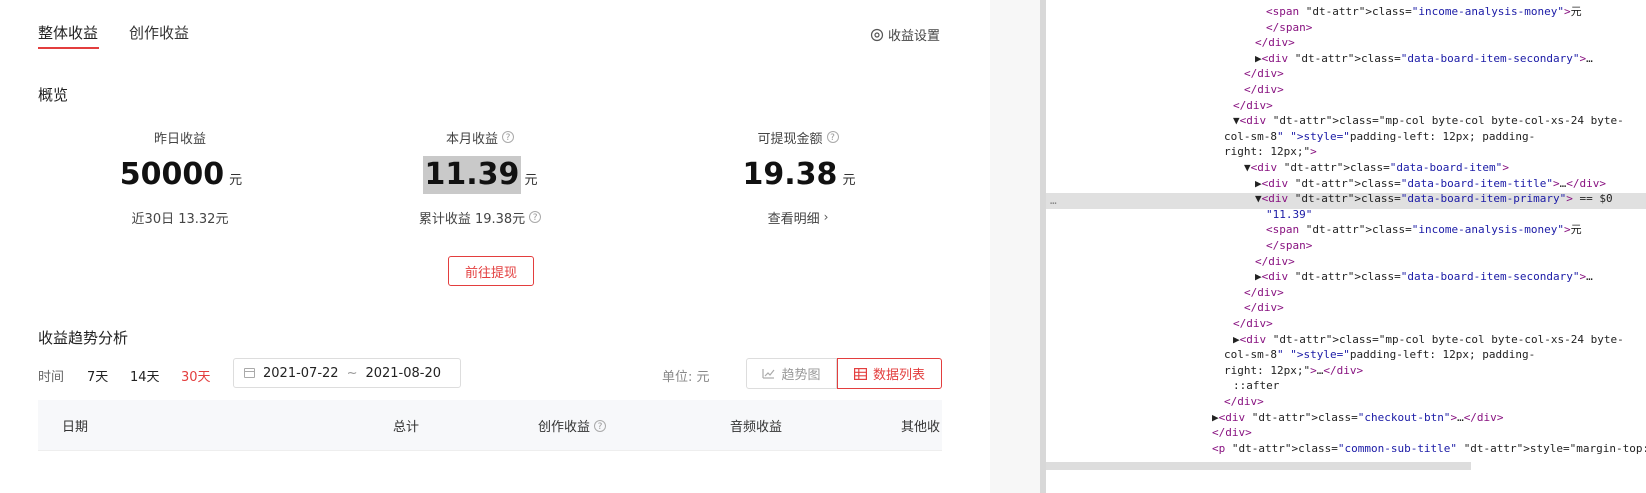 This screenshot has width=1646, height=493. Describe the element at coordinates (790, 139) in the screenshot. I see `card-title-text: 可提现金额` at that location.